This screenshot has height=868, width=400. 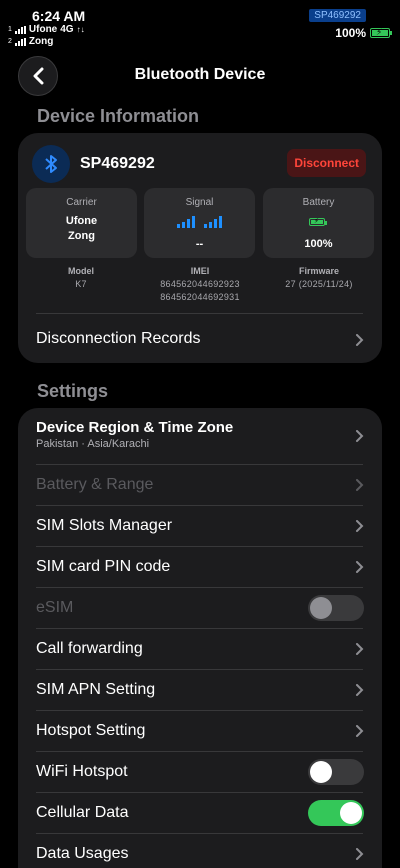 What do you see at coordinates (104, 525) in the screenshot?
I see `settings-row-label: SIM Slots Manager` at bounding box center [104, 525].